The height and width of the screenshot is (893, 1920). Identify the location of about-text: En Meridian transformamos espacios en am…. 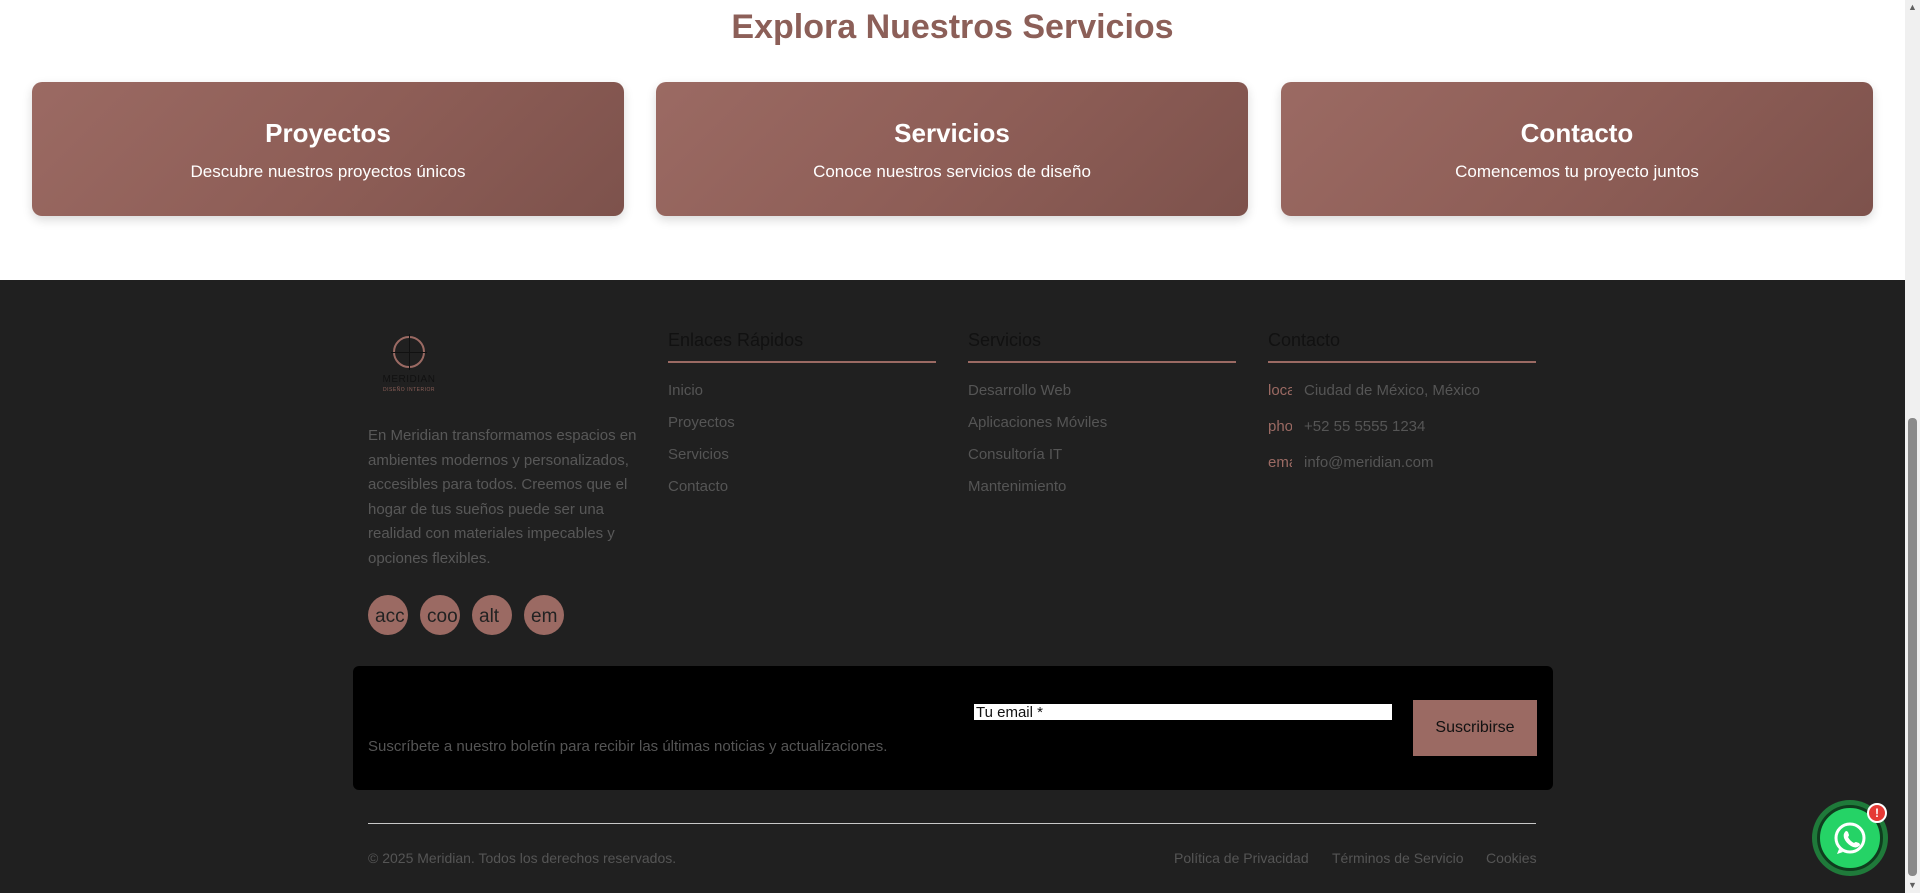
(502, 497).